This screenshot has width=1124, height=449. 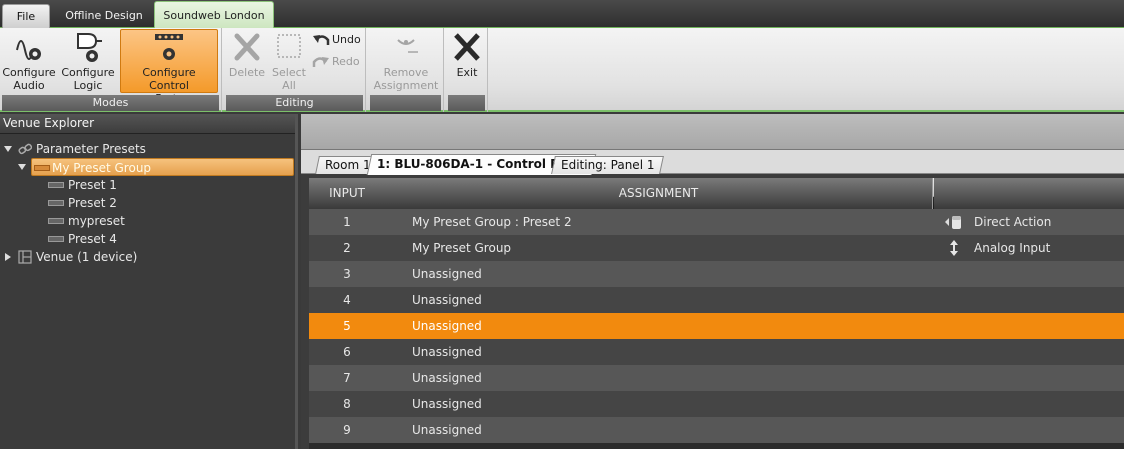 I want to click on group-label-assignment, so click(x=405, y=103).